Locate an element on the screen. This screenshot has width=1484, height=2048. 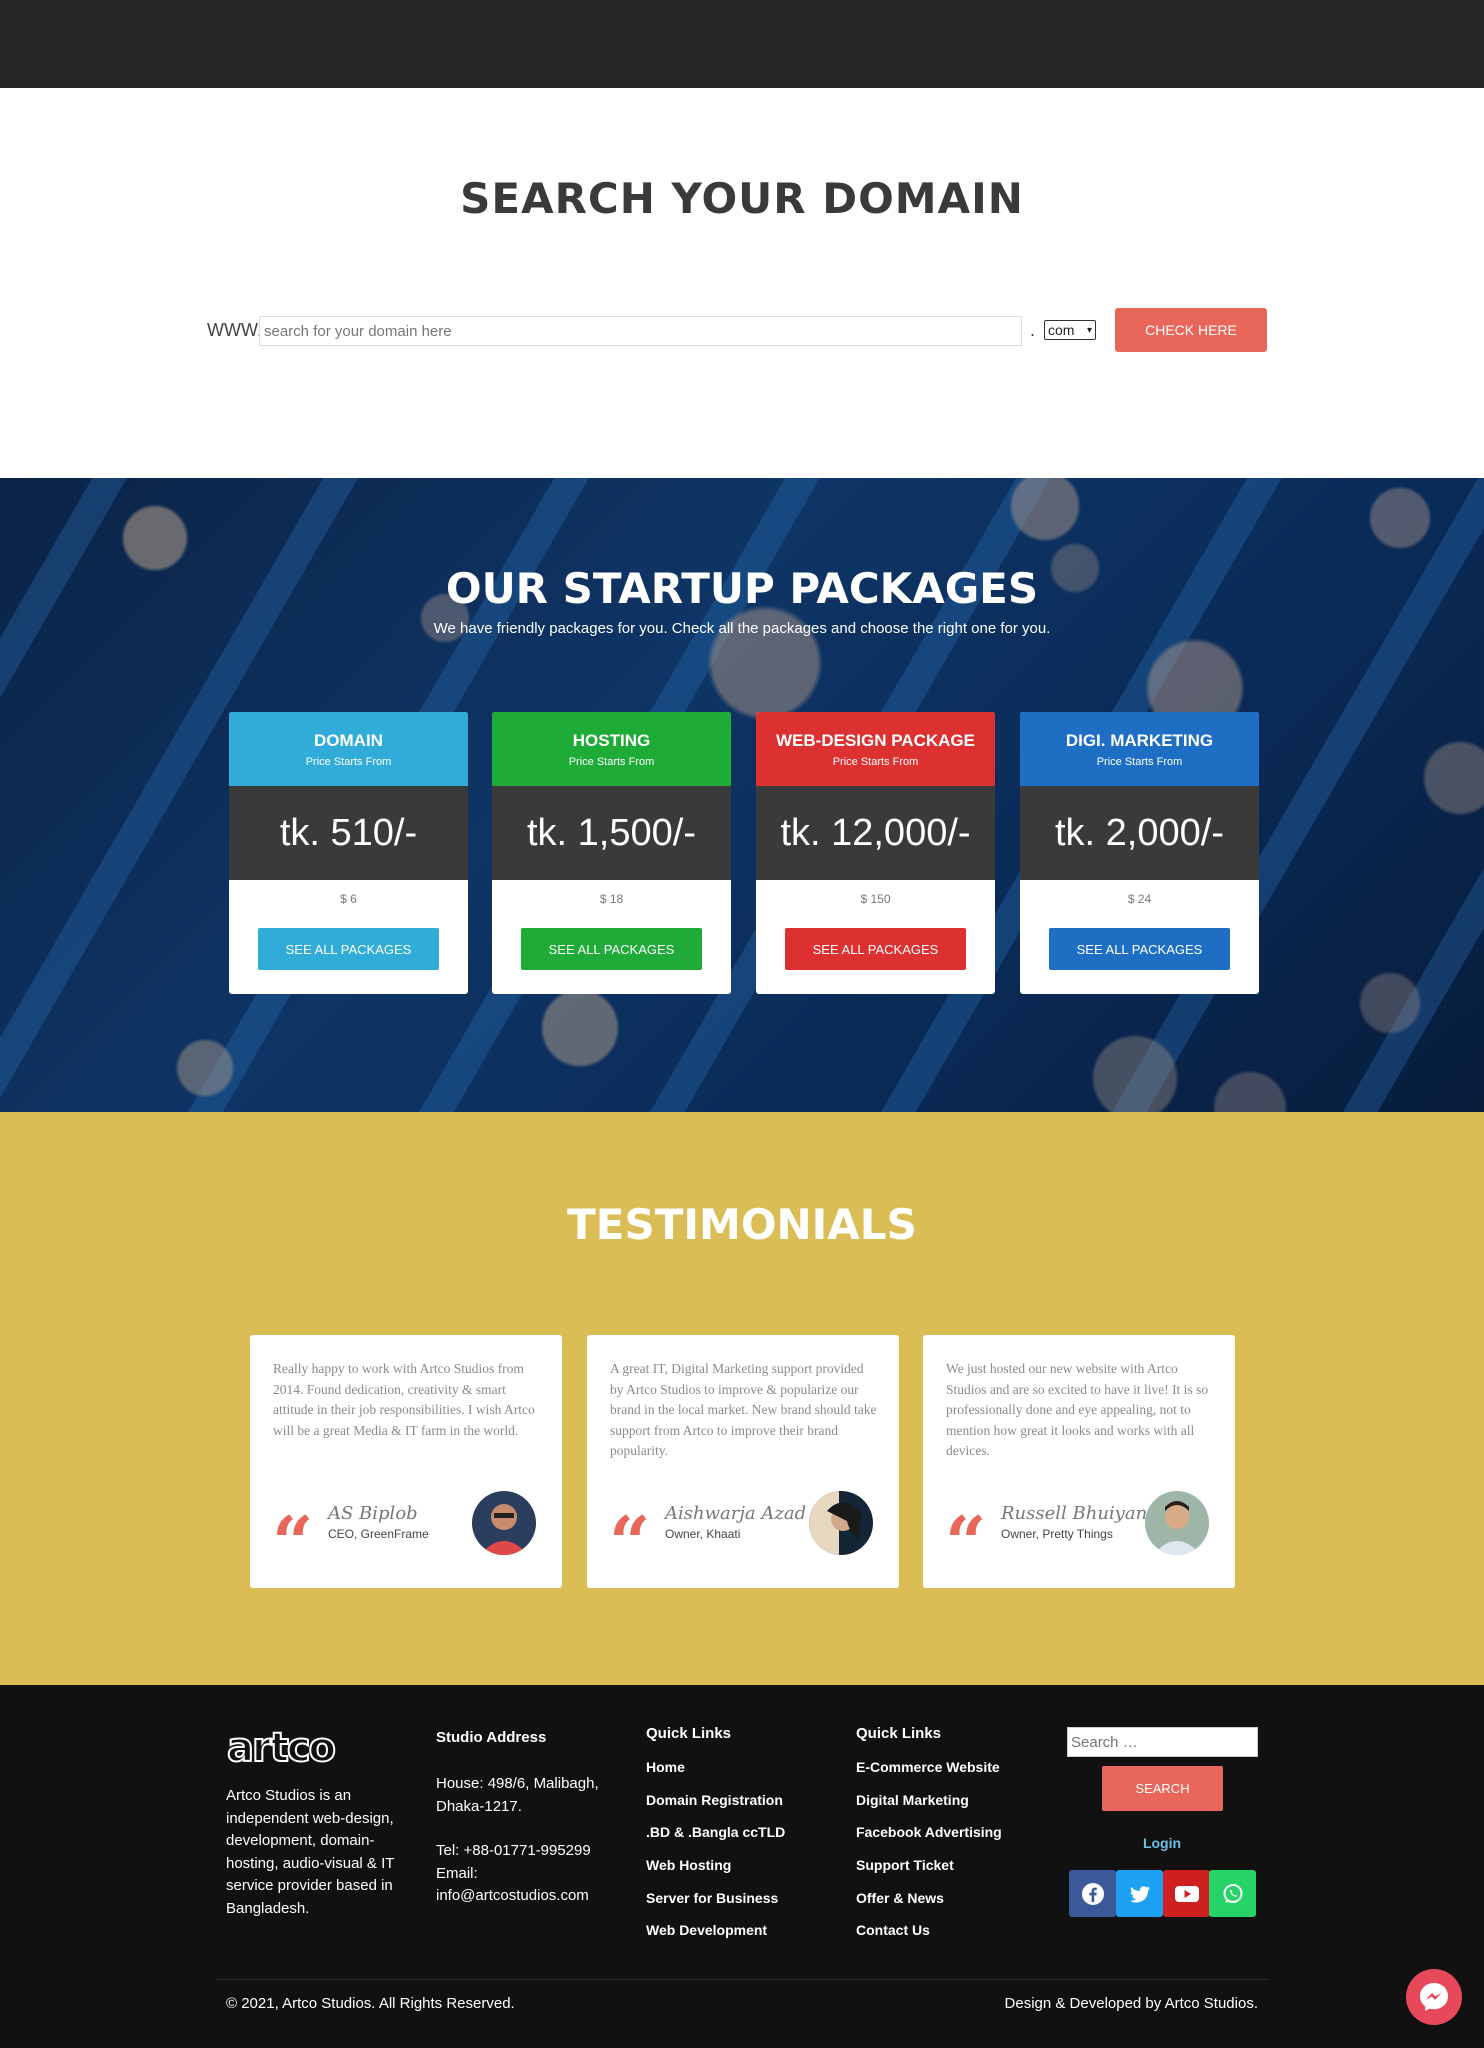
messenger-icon is located at coordinates (1434, 1997).